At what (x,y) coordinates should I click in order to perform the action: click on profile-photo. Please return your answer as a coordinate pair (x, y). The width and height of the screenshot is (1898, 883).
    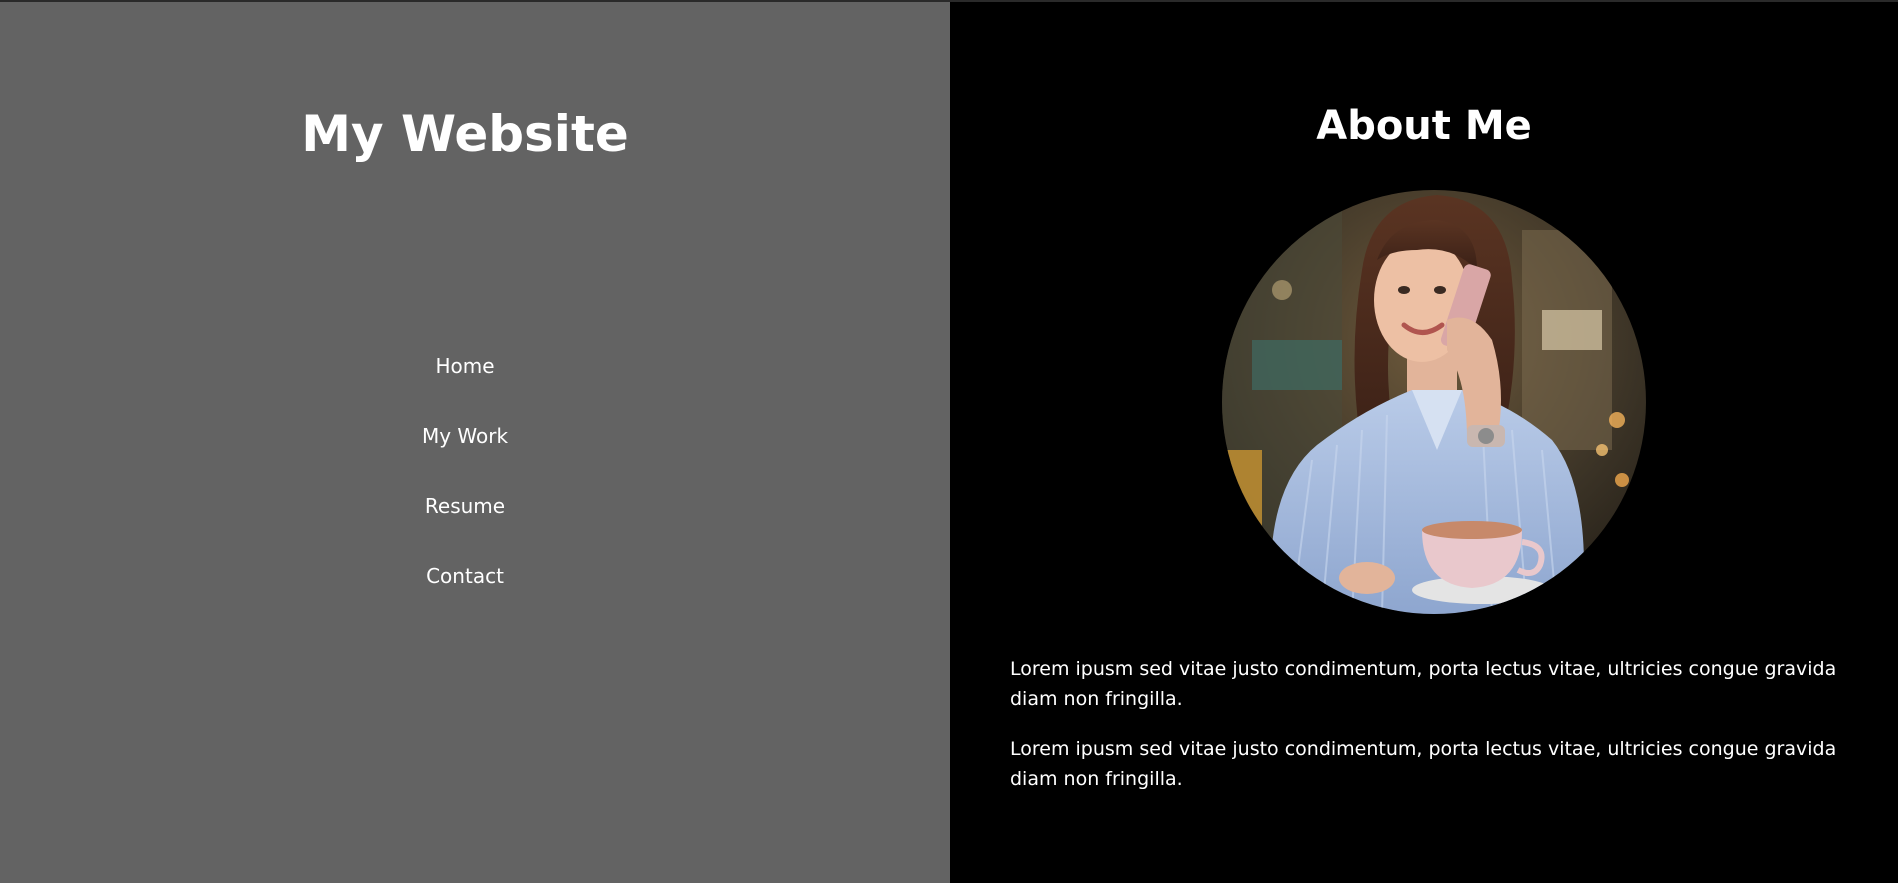
    Looking at the image, I should click on (1434, 402).